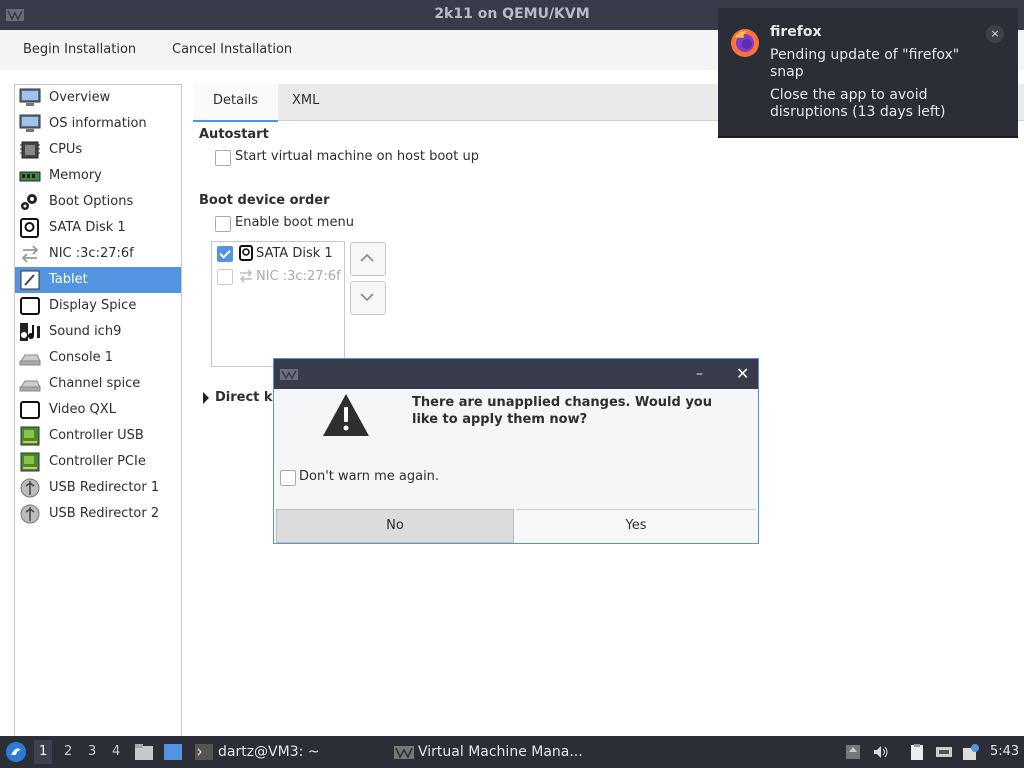 The width and height of the screenshot is (1024, 768). Describe the element at coordinates (636, 525) in the screenshot. I see `yes-button: Yes` at that location.